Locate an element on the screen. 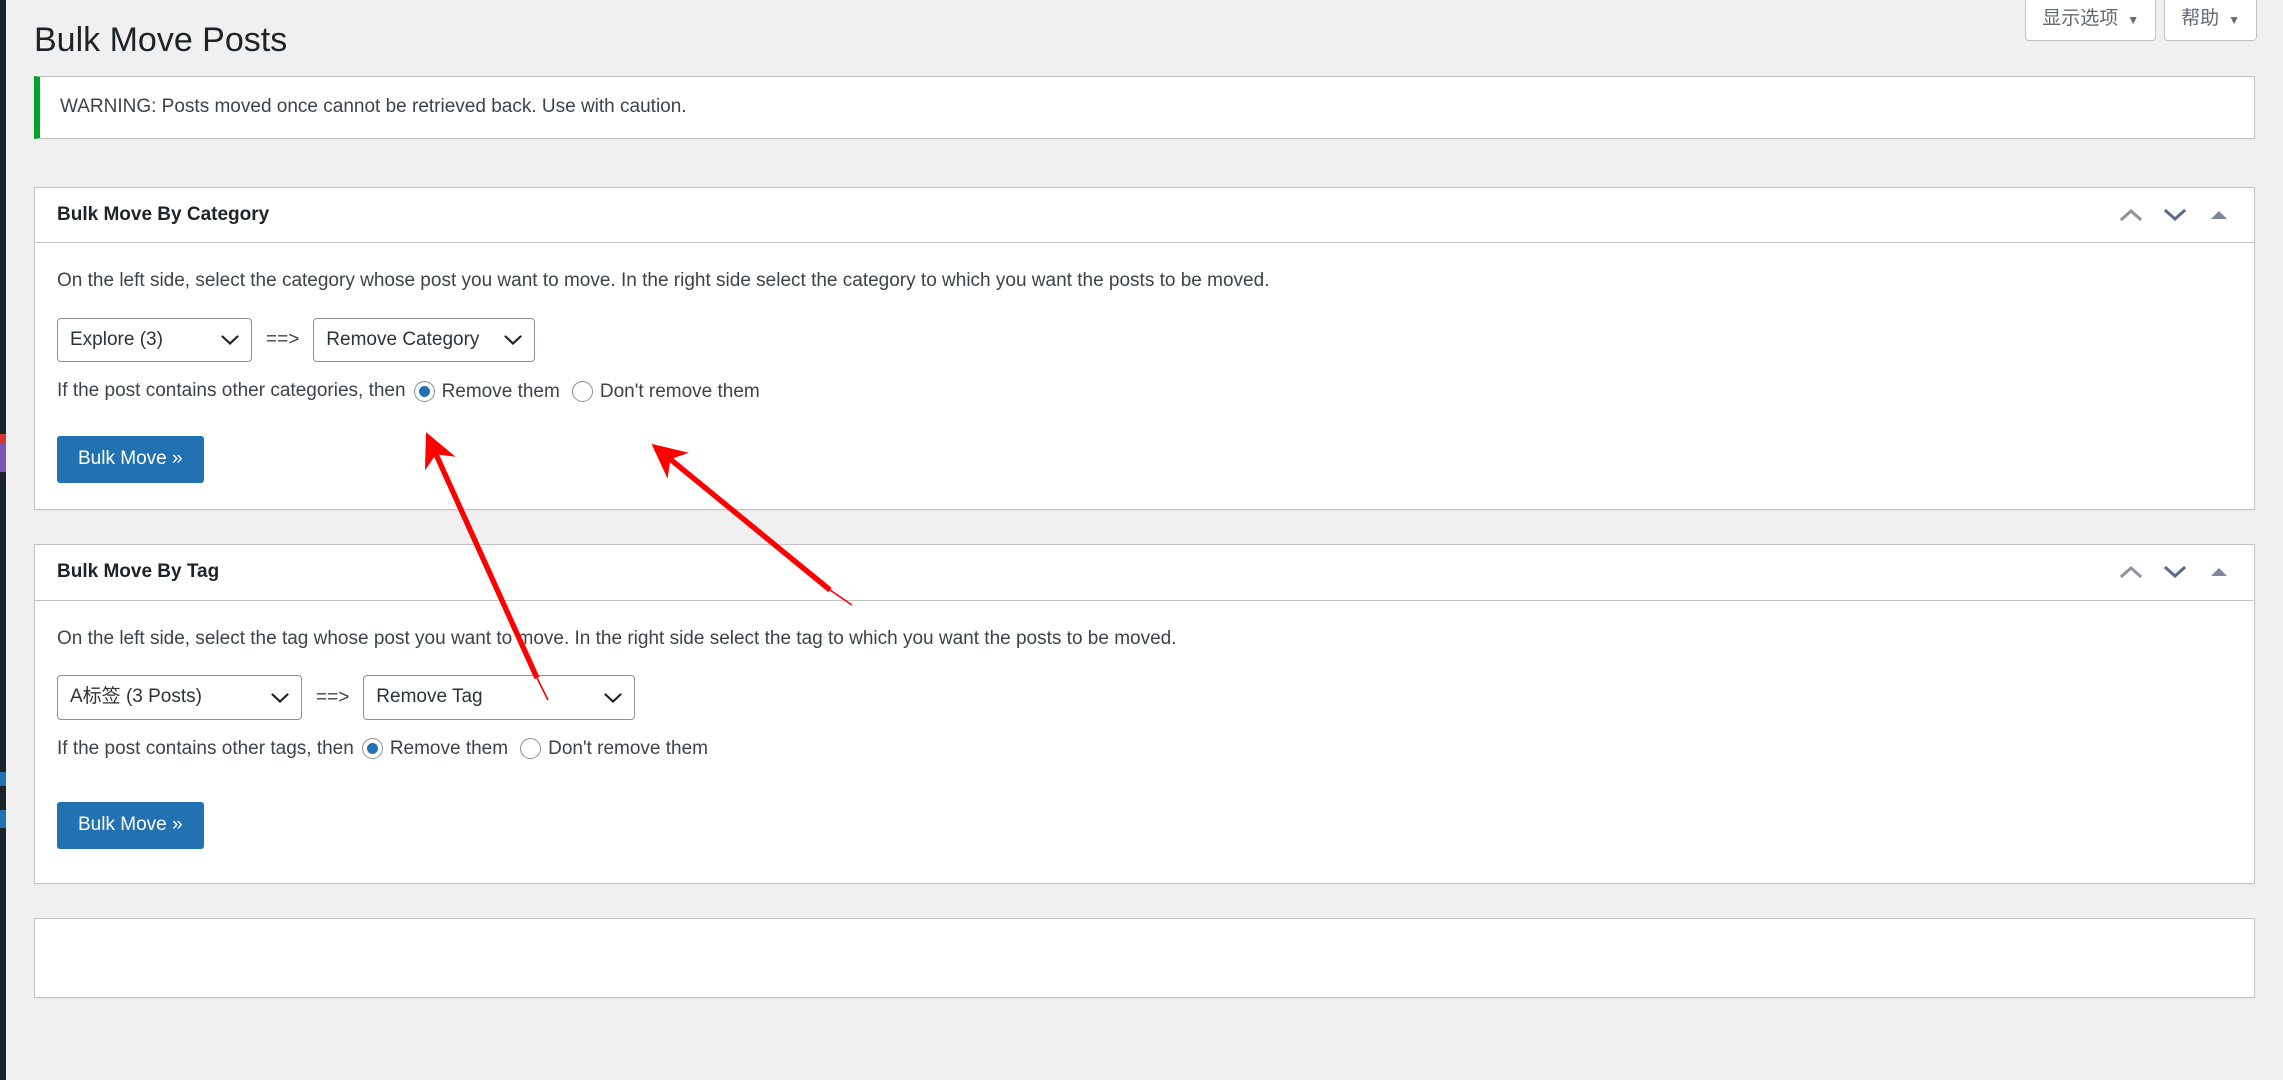 The height and width of the screenshot is (1080, 2283). contextual-help-label: 帮助 is located at coordinates (2200, 18).